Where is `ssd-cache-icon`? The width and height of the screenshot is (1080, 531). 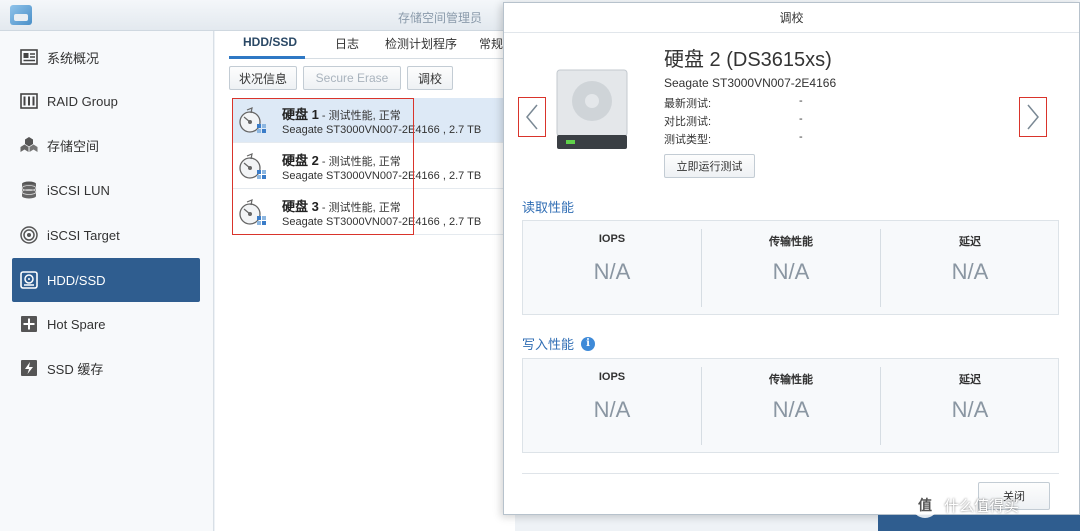 ssd-cache-icon is located at coordinates (29, 368).